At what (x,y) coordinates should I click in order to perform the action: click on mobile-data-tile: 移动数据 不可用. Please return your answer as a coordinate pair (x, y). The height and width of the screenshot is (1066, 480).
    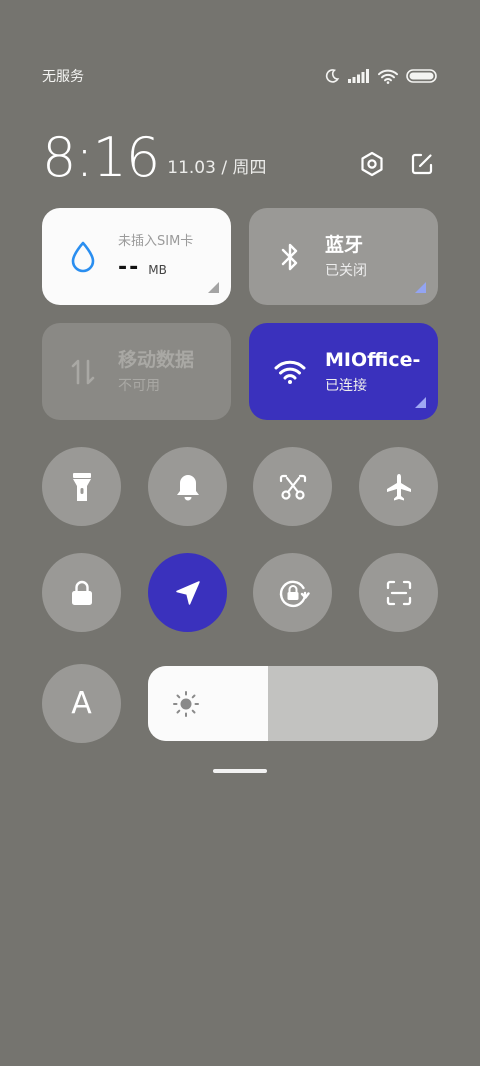
    Looking at the image, I should click on (136, 371).